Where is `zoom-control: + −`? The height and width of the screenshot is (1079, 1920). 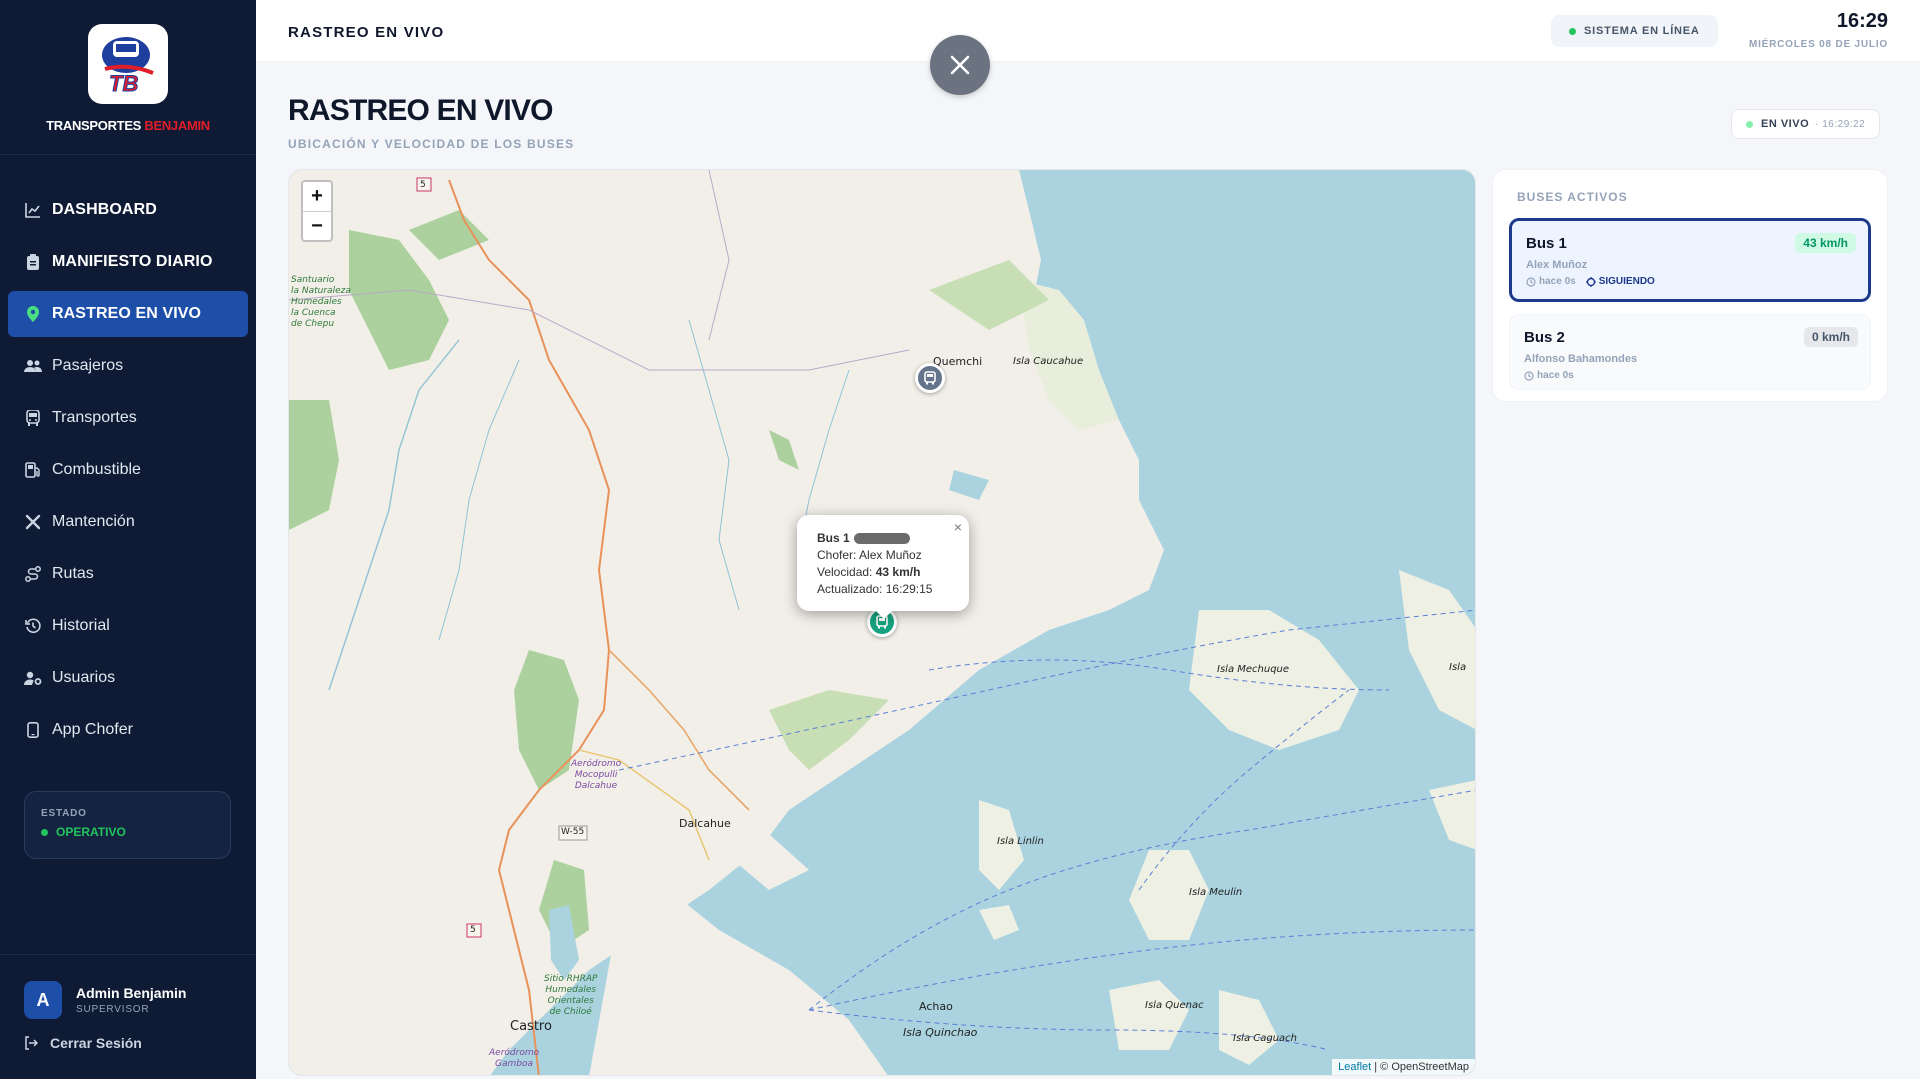
zoom-control: + − is located at coordinates (317, 211).